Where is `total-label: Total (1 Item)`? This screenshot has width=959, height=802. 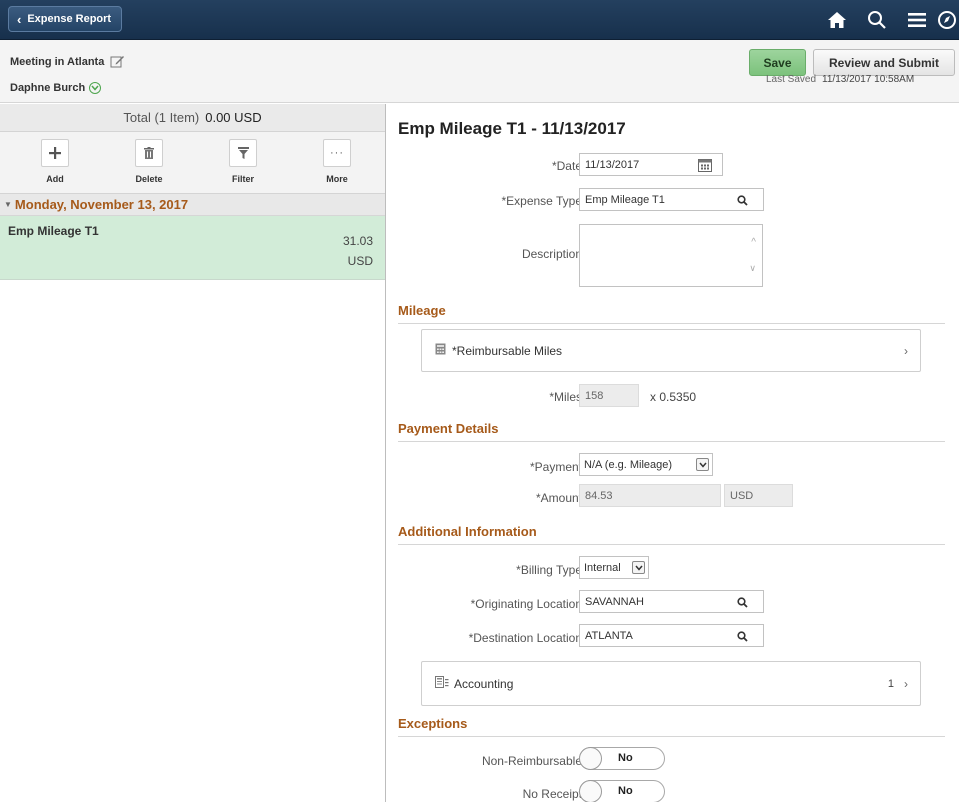
total-label: Total (1 Item) is located at coordinates (161, 117).